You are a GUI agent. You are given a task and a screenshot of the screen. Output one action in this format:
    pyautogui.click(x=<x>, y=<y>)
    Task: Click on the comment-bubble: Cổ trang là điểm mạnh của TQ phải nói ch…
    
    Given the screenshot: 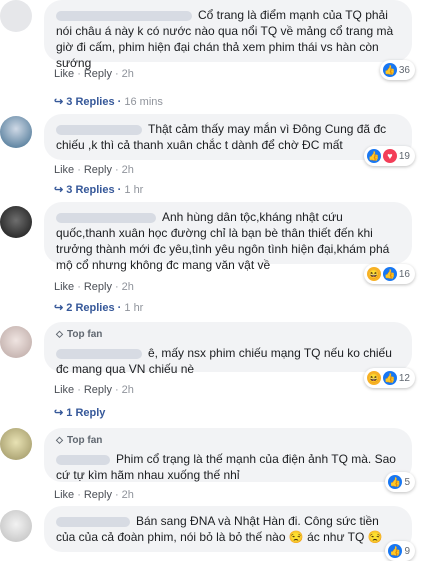 What is the action you would take?
    pyautogui.click(x=228, y=35)
    